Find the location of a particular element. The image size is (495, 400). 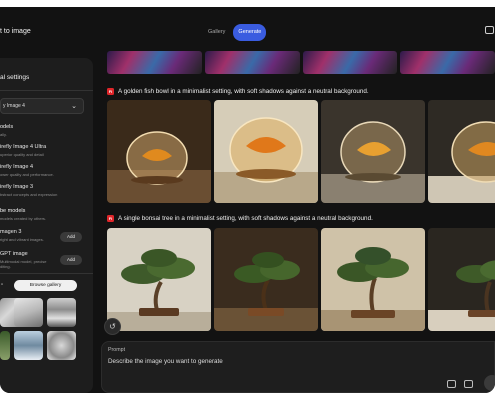

prompt-label: Prompt is located at coordinates (117, 350).